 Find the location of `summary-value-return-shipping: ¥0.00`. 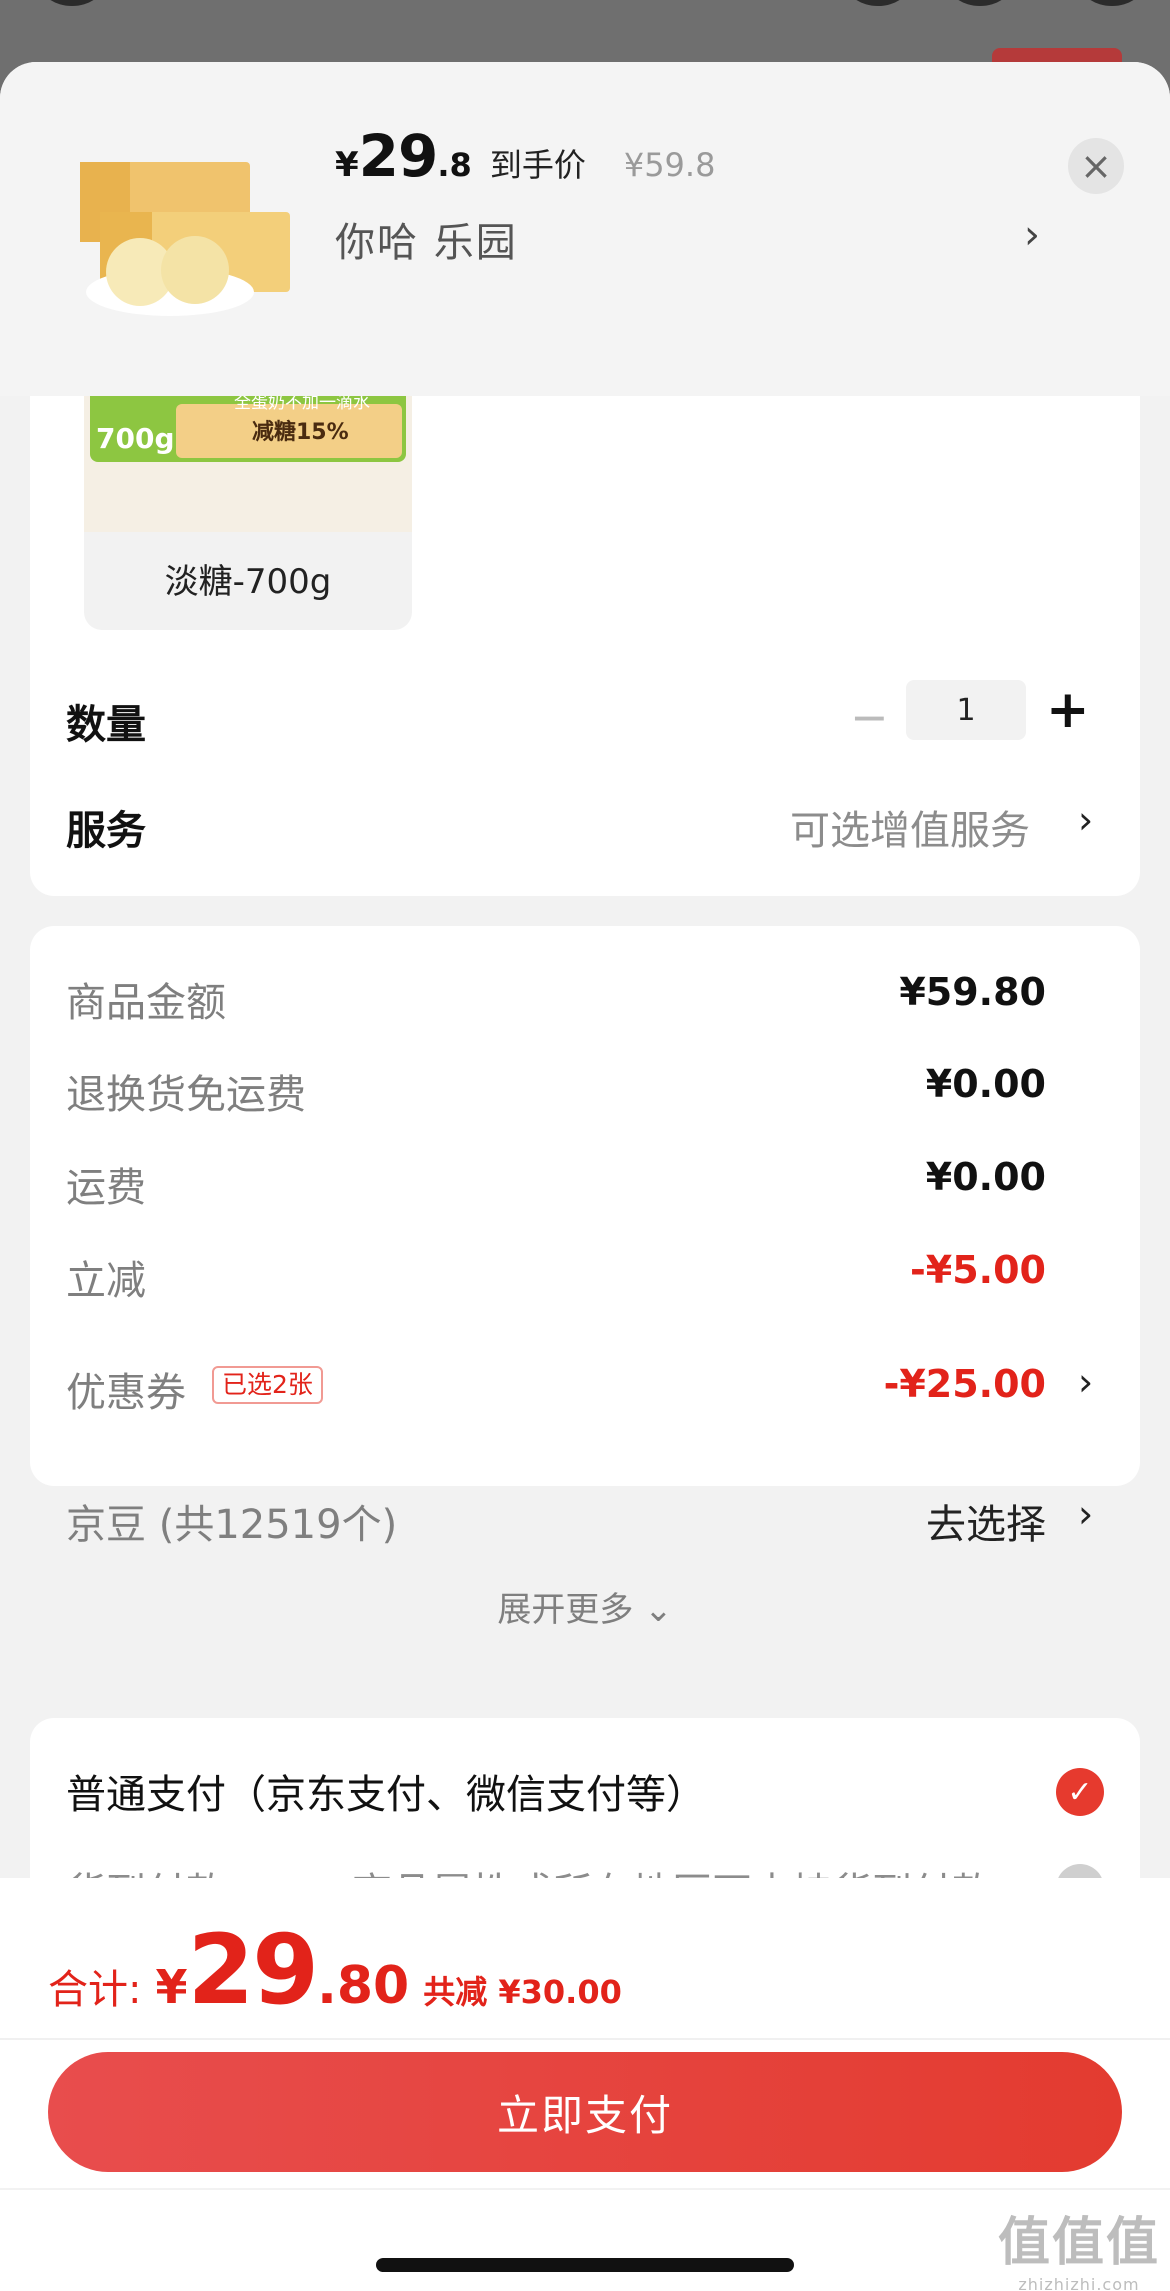

summary-value-return-shipping: ¥0.00 is located at coordinates (985, 1084).